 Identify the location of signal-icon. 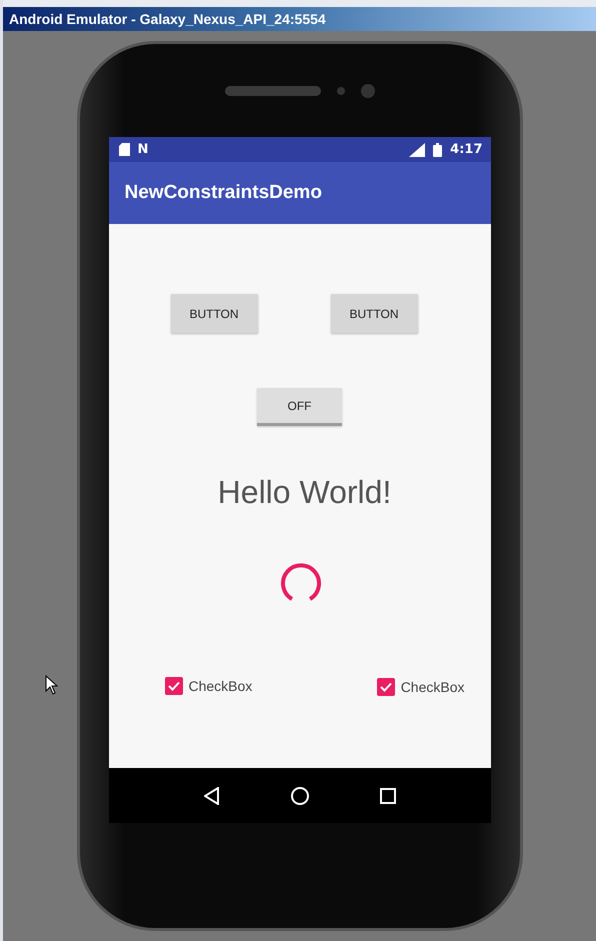
(417, 149).